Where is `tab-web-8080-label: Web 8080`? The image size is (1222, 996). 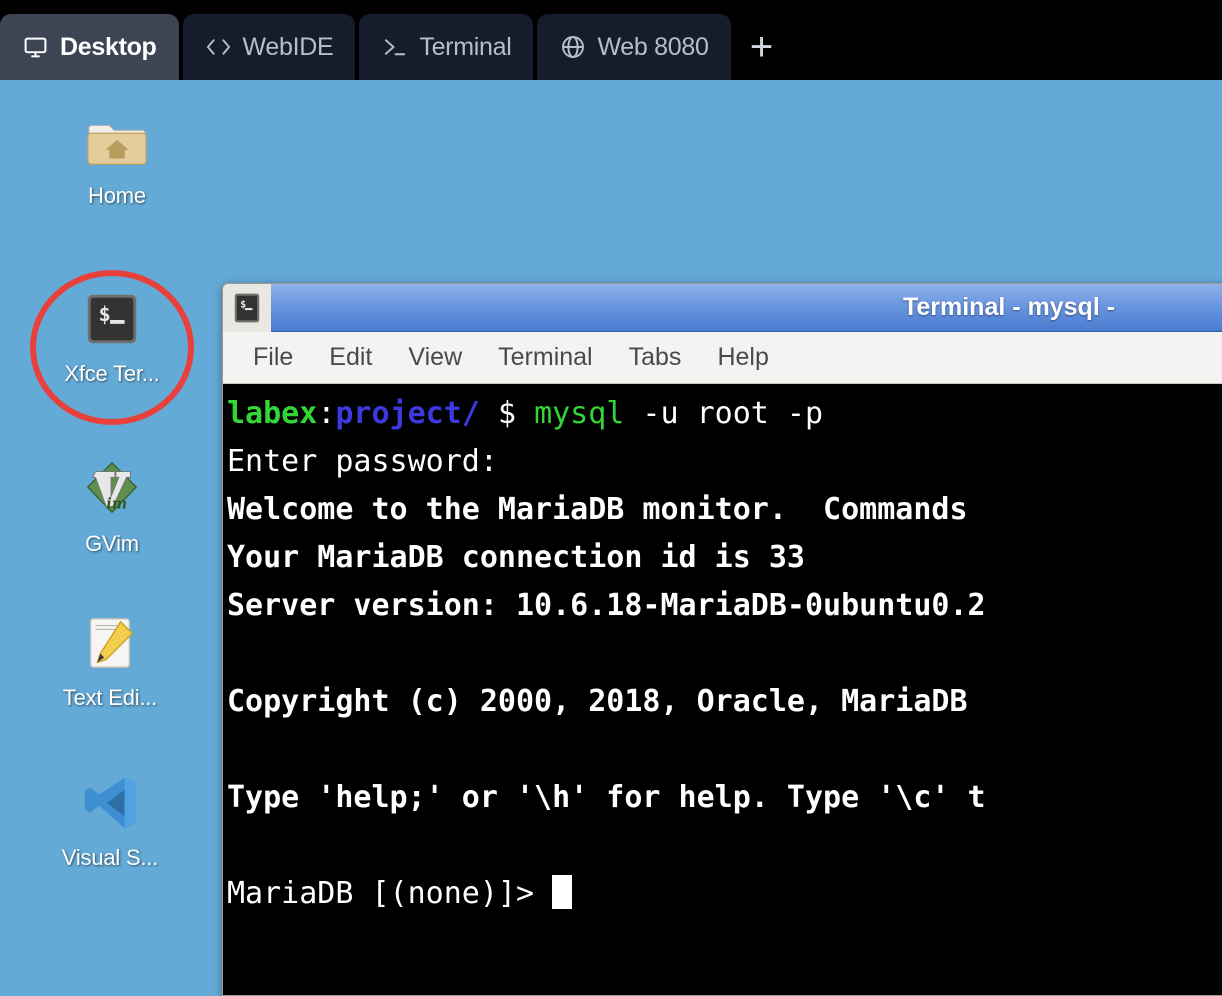 tab-web-8080-label: Web 8080 is located at coordinates (653, 46).